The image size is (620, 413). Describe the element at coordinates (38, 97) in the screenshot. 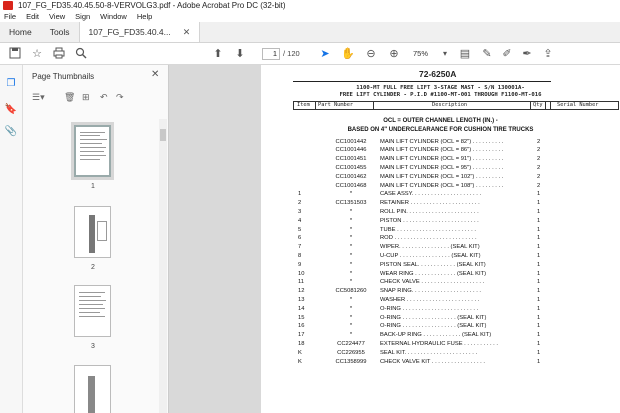

I see `thumbnail-options-icon: ☰▾` at that location.